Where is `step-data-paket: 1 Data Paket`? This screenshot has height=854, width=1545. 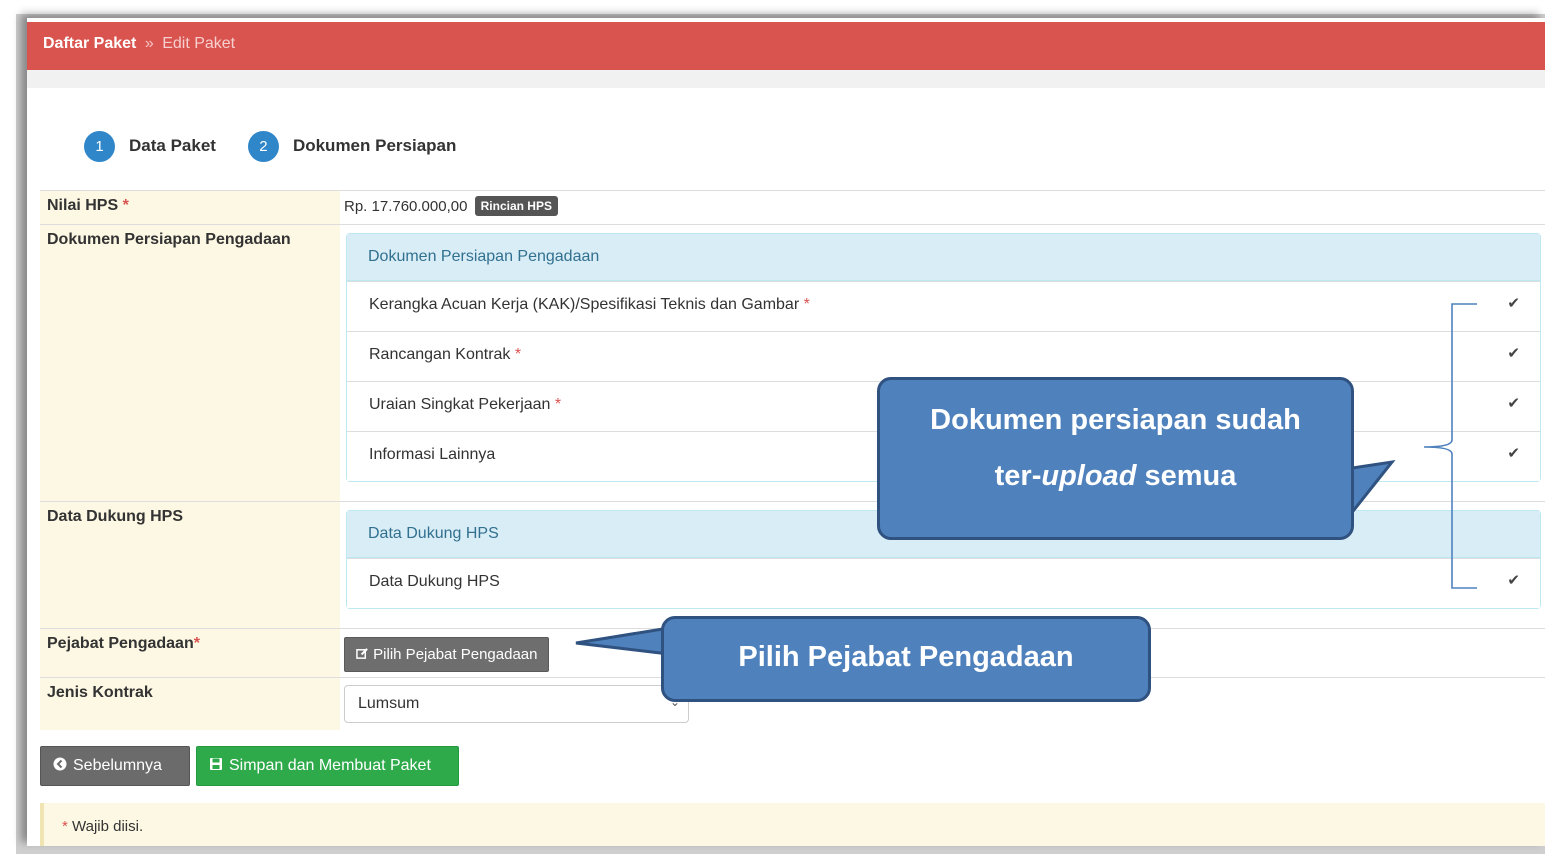 step-data-paket: 1 Data Paket is located at coordinates (150, 146).